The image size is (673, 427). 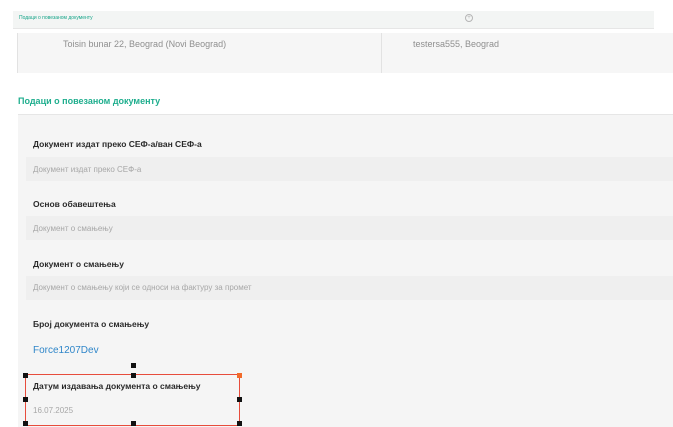 I want to click on field-label-sef: Документ издат преко СЕФ-а/ван СЕФ-а, so click(x=117, y=144).